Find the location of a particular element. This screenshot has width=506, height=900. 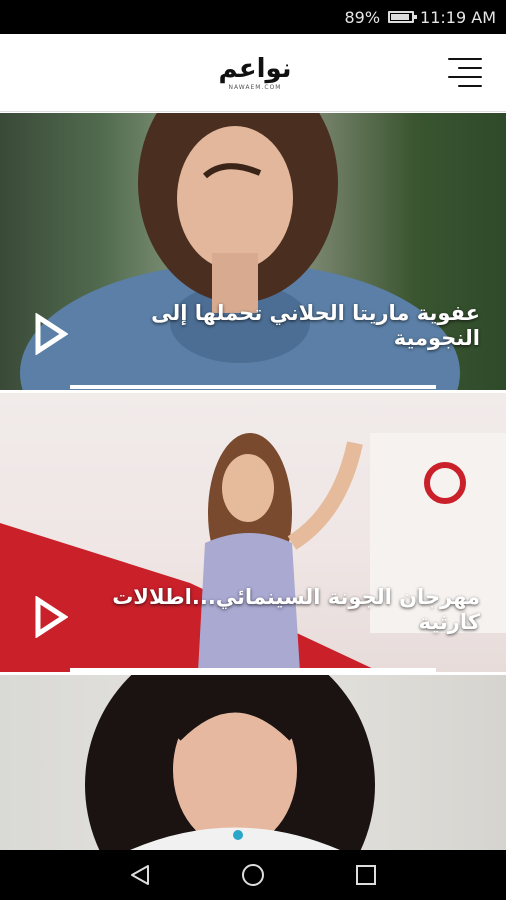

recents-square-icon is located at coordinates (366, 875).